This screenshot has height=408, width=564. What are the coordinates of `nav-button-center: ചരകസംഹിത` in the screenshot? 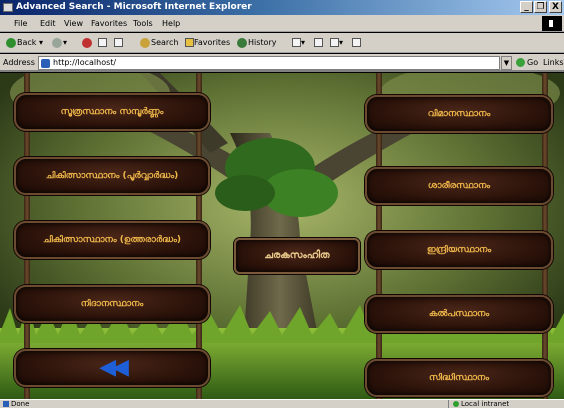 It's located at (297, 256).